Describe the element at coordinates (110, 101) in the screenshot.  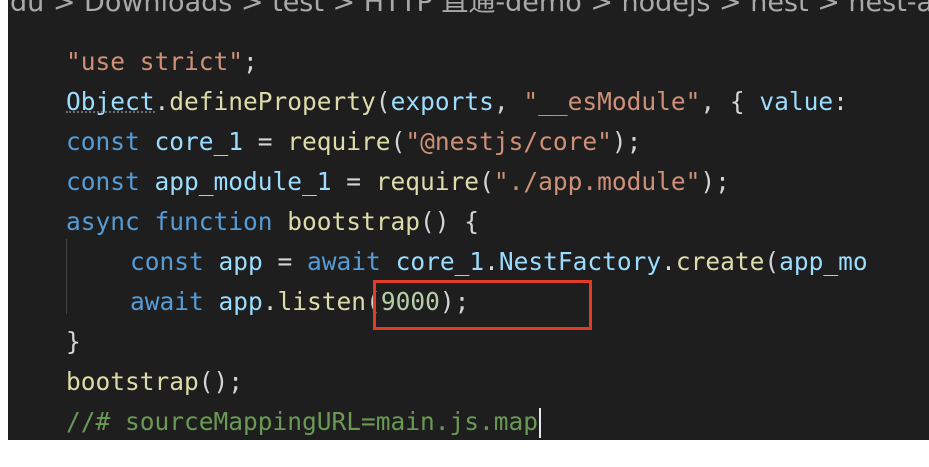
I see `object-token: Object` at that location.